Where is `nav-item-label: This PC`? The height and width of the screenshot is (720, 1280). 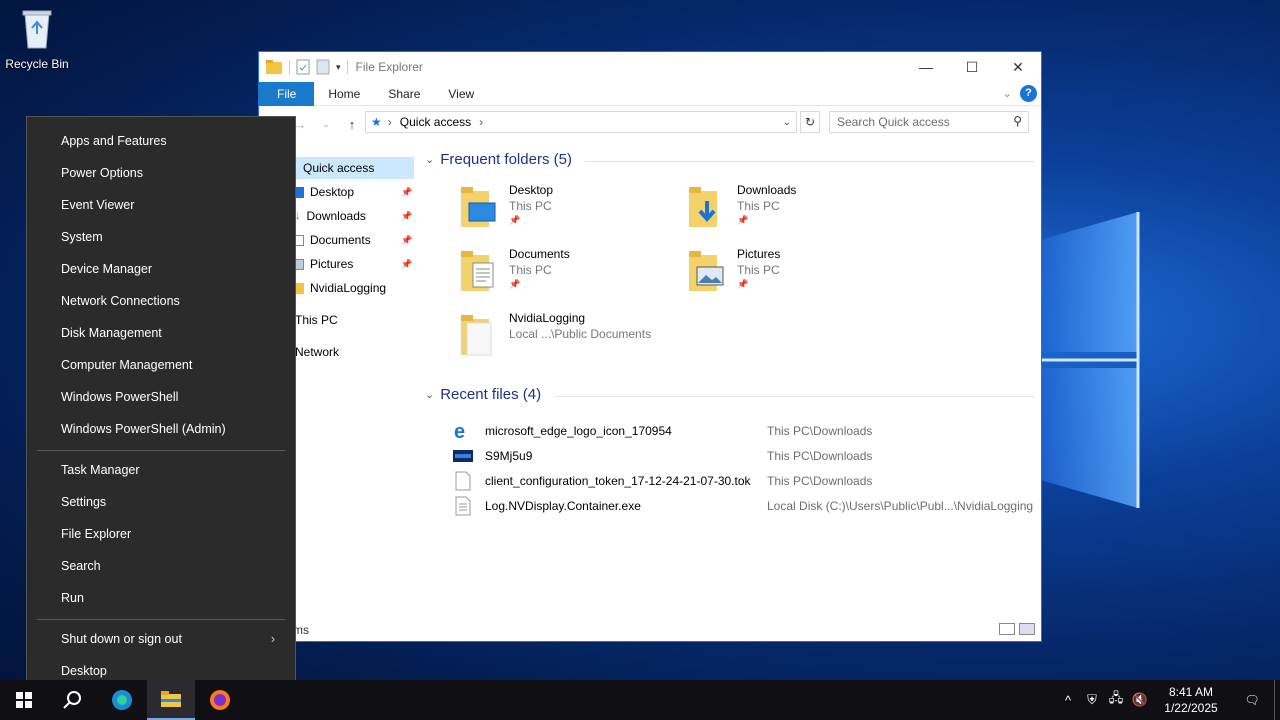 nav-item-label: This PC is located at coordinates (316, 320).